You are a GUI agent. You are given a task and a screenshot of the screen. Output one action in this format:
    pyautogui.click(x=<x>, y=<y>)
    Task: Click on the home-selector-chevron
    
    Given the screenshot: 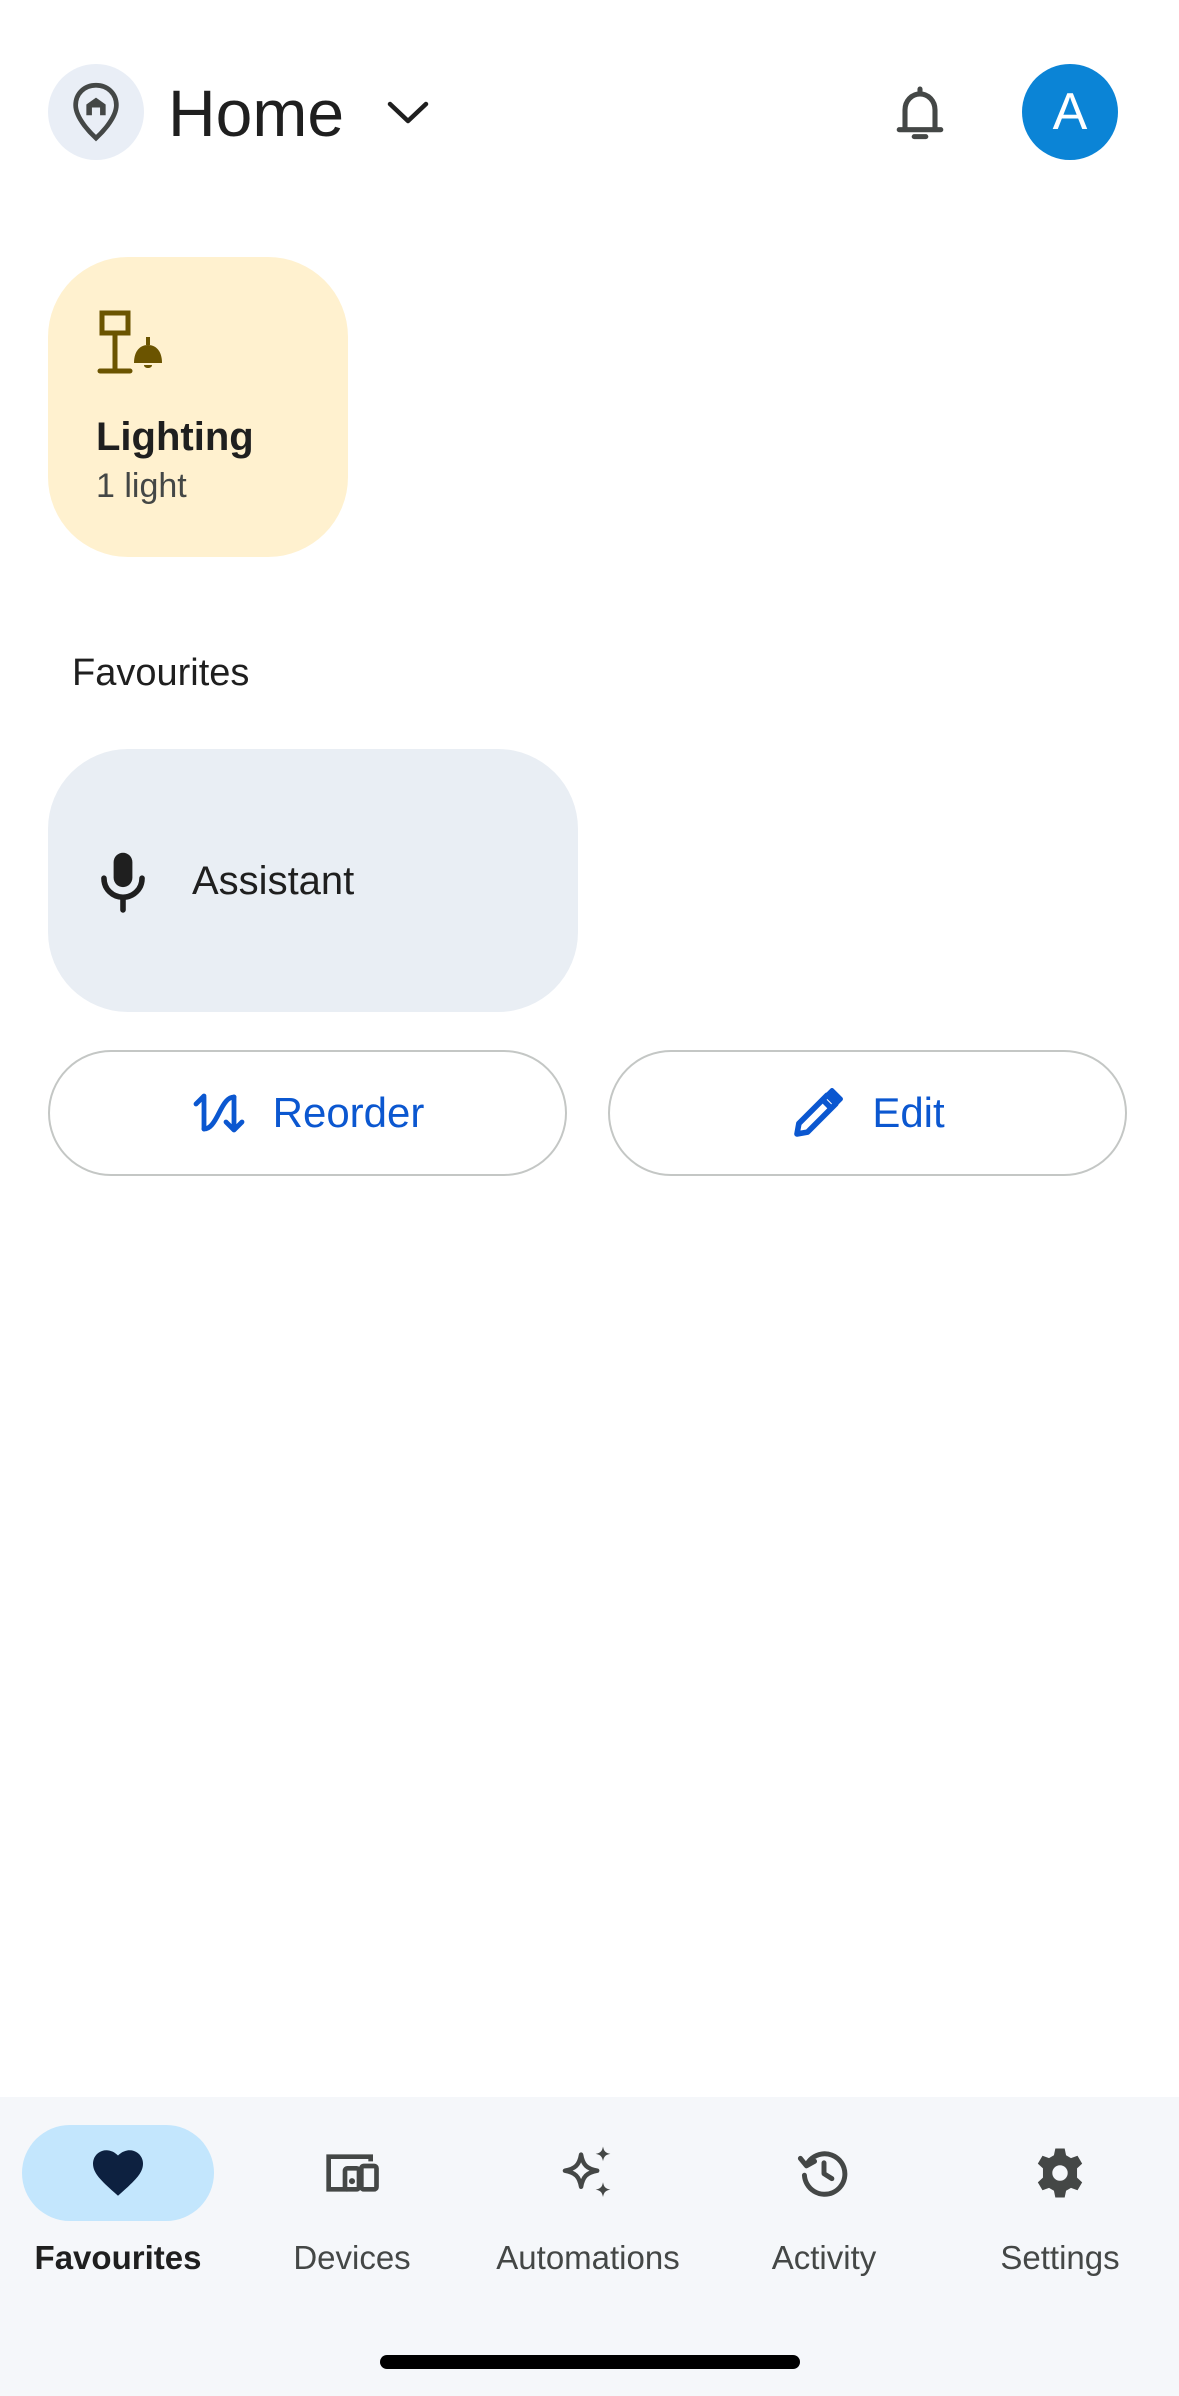 What is the action you would take?
    pyautogui.click(x=408, y=113)
    